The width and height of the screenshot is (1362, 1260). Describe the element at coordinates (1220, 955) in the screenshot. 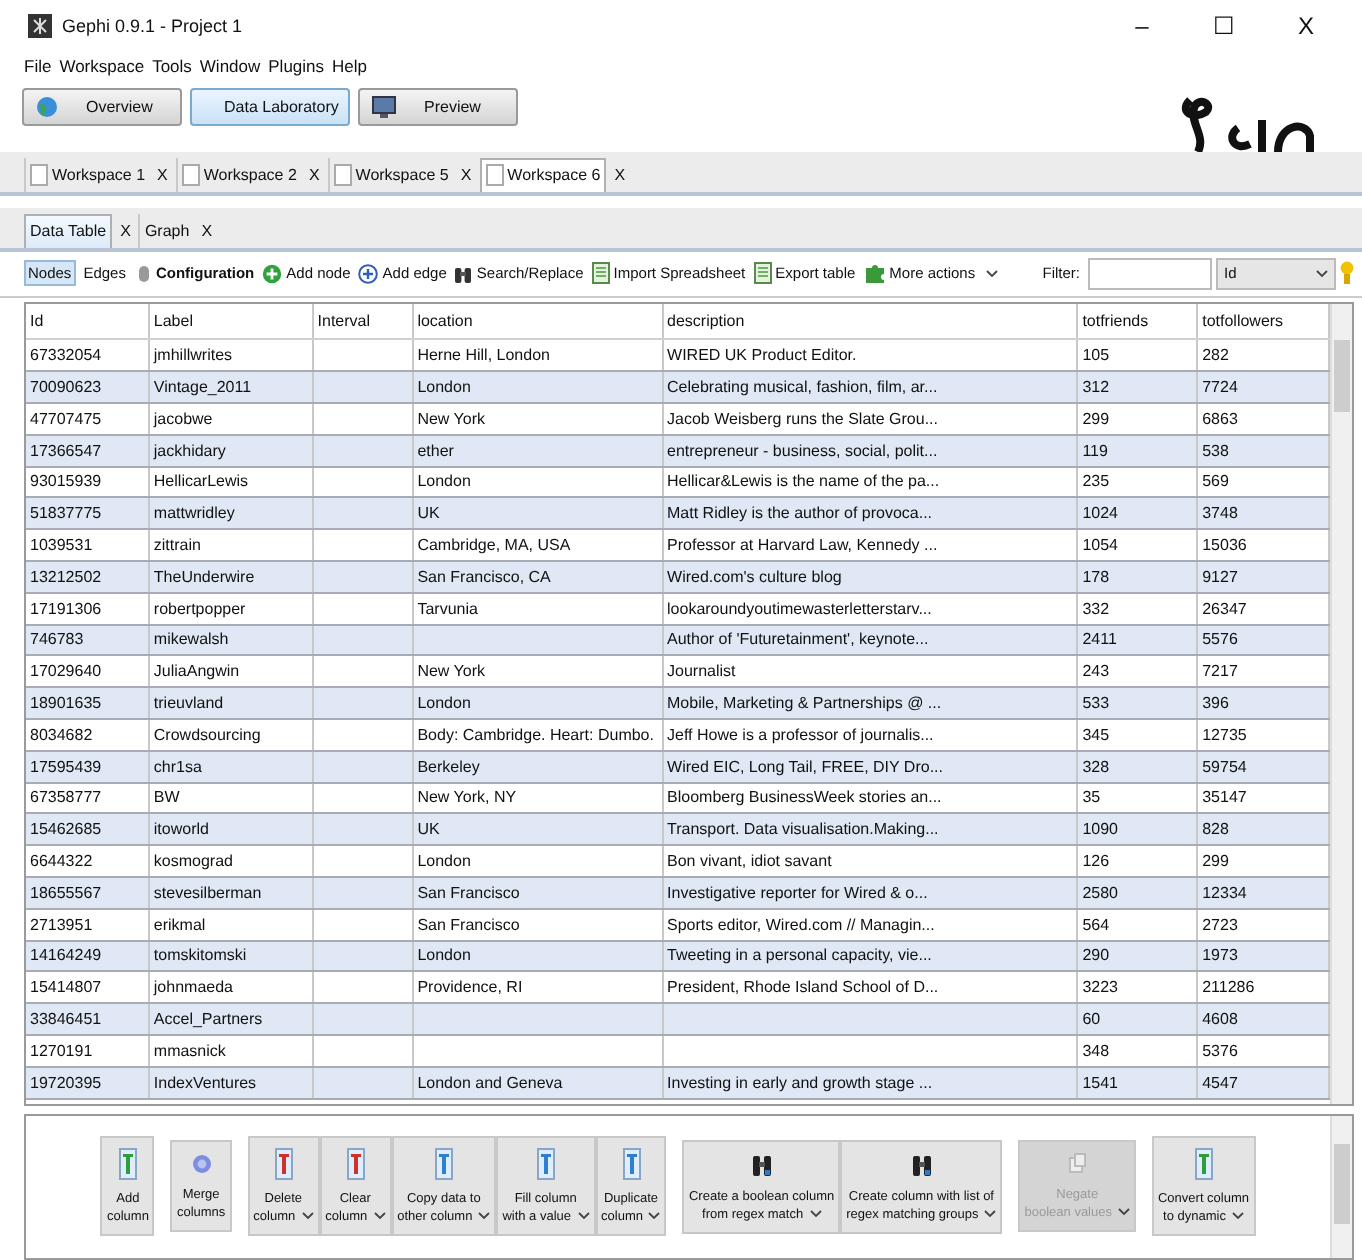

I see `table-cell: 1973` at that location.